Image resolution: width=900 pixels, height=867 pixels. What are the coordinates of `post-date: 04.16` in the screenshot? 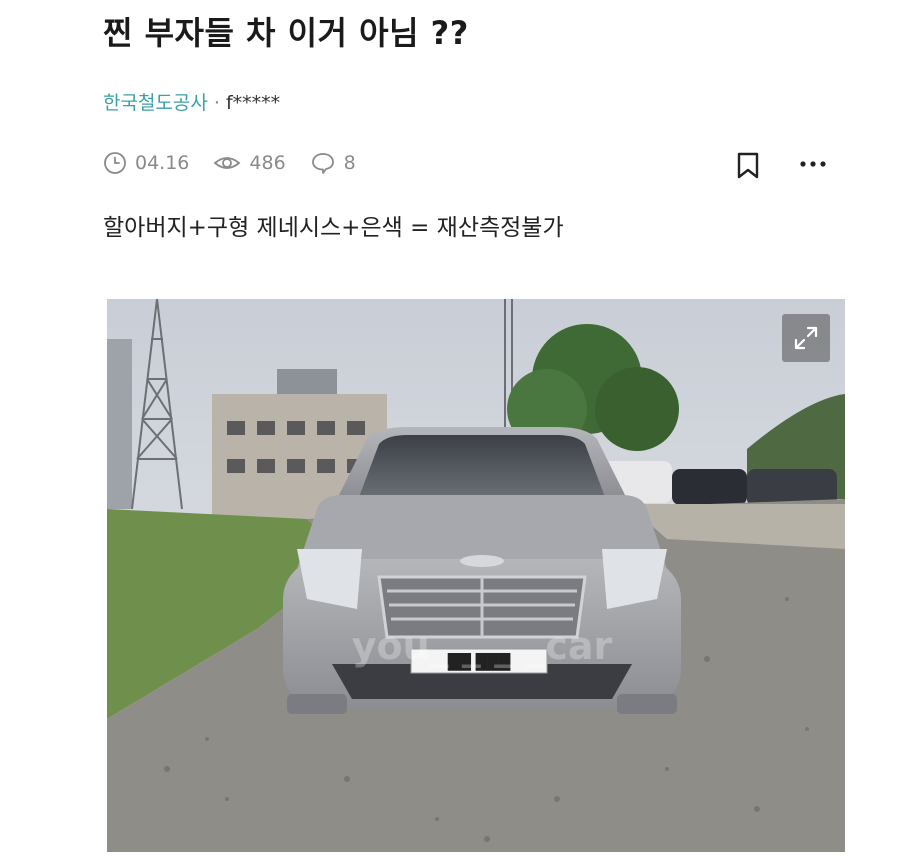 It's located at (162, 163).